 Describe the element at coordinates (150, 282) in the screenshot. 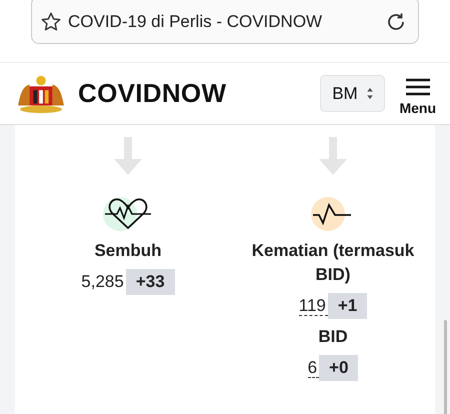

I see `stat-delta: +33` at that location.